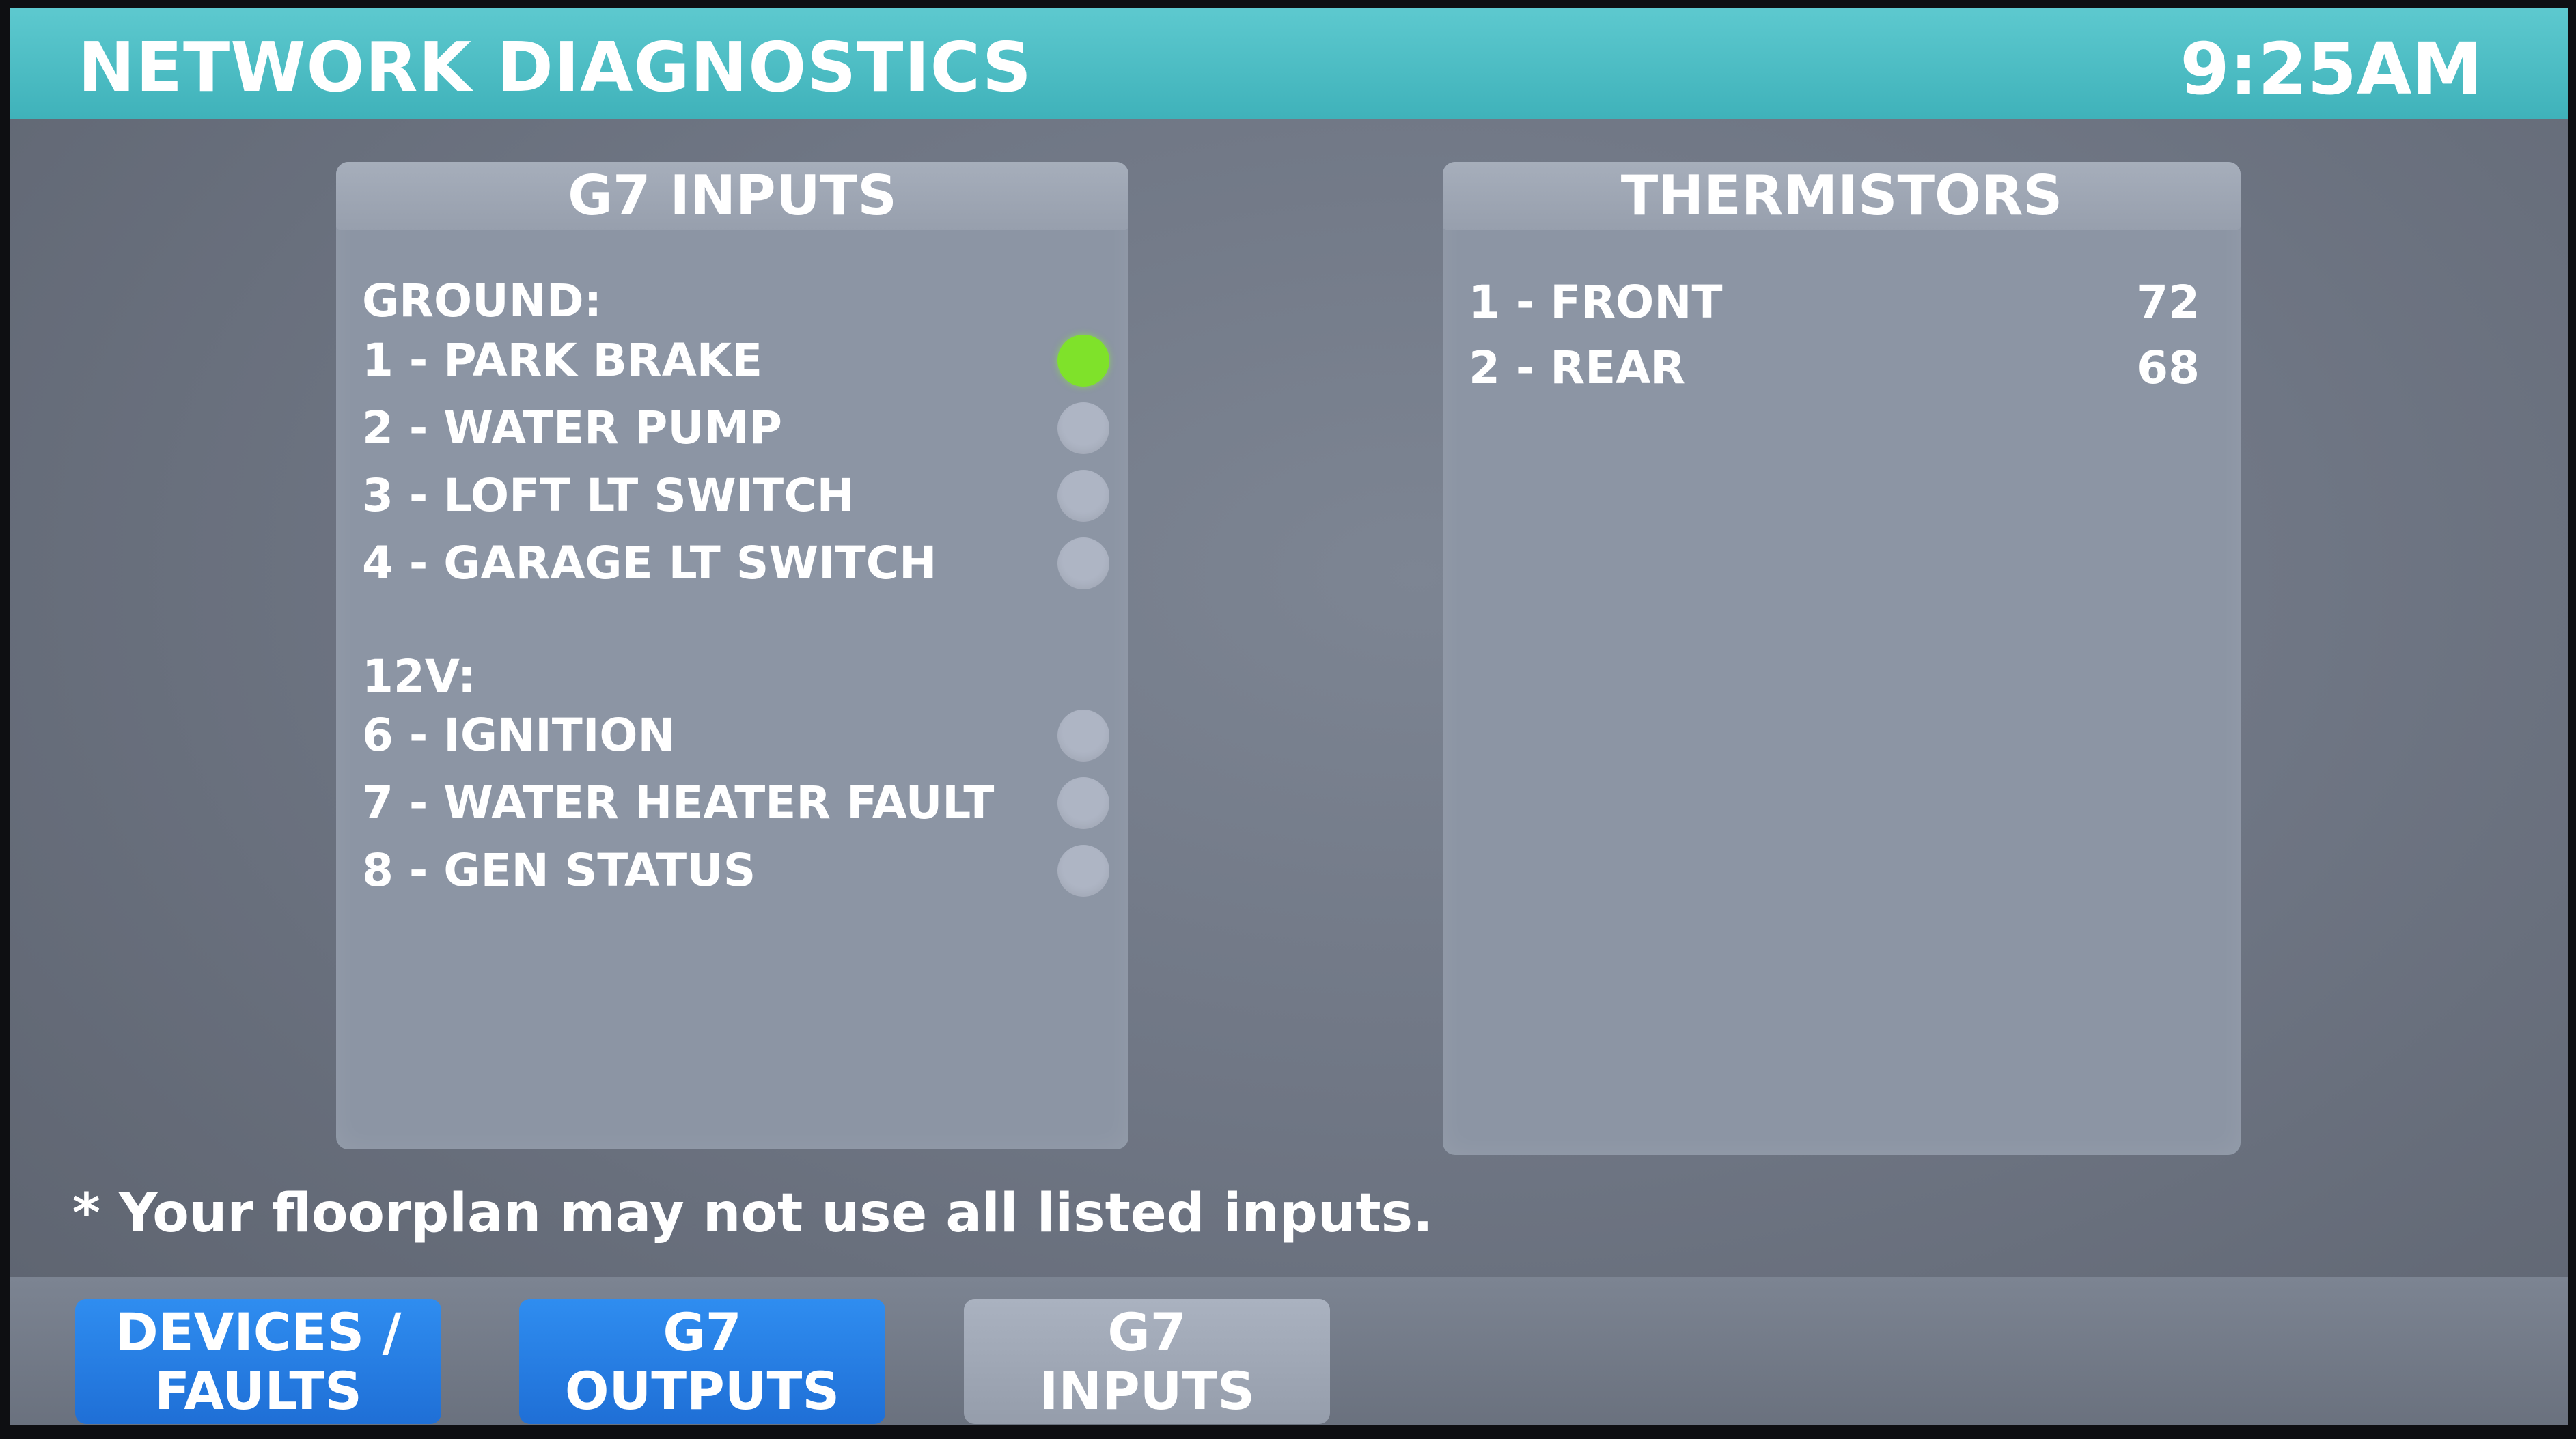 This screenshot has height=1439, width=2576. Describe the element at coordinates (1083, 803) in the screenshot. I see `status-indicator-water-heater-fault` at that location.